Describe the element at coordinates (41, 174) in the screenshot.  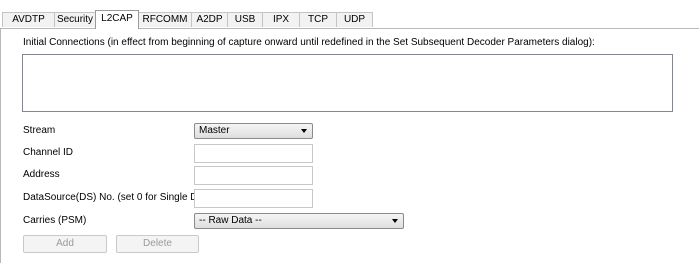
I see `address-label: Address` at that location.